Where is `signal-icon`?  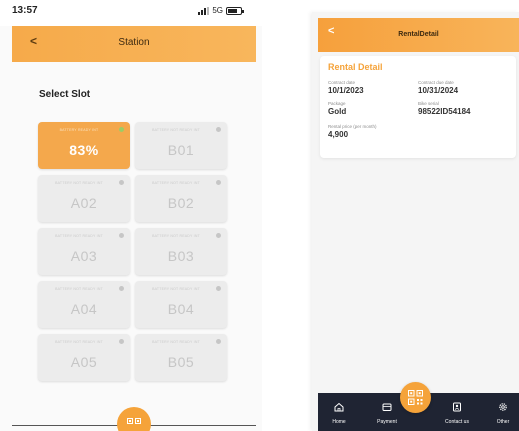
signal-icon is located at coordinates (204, 10).